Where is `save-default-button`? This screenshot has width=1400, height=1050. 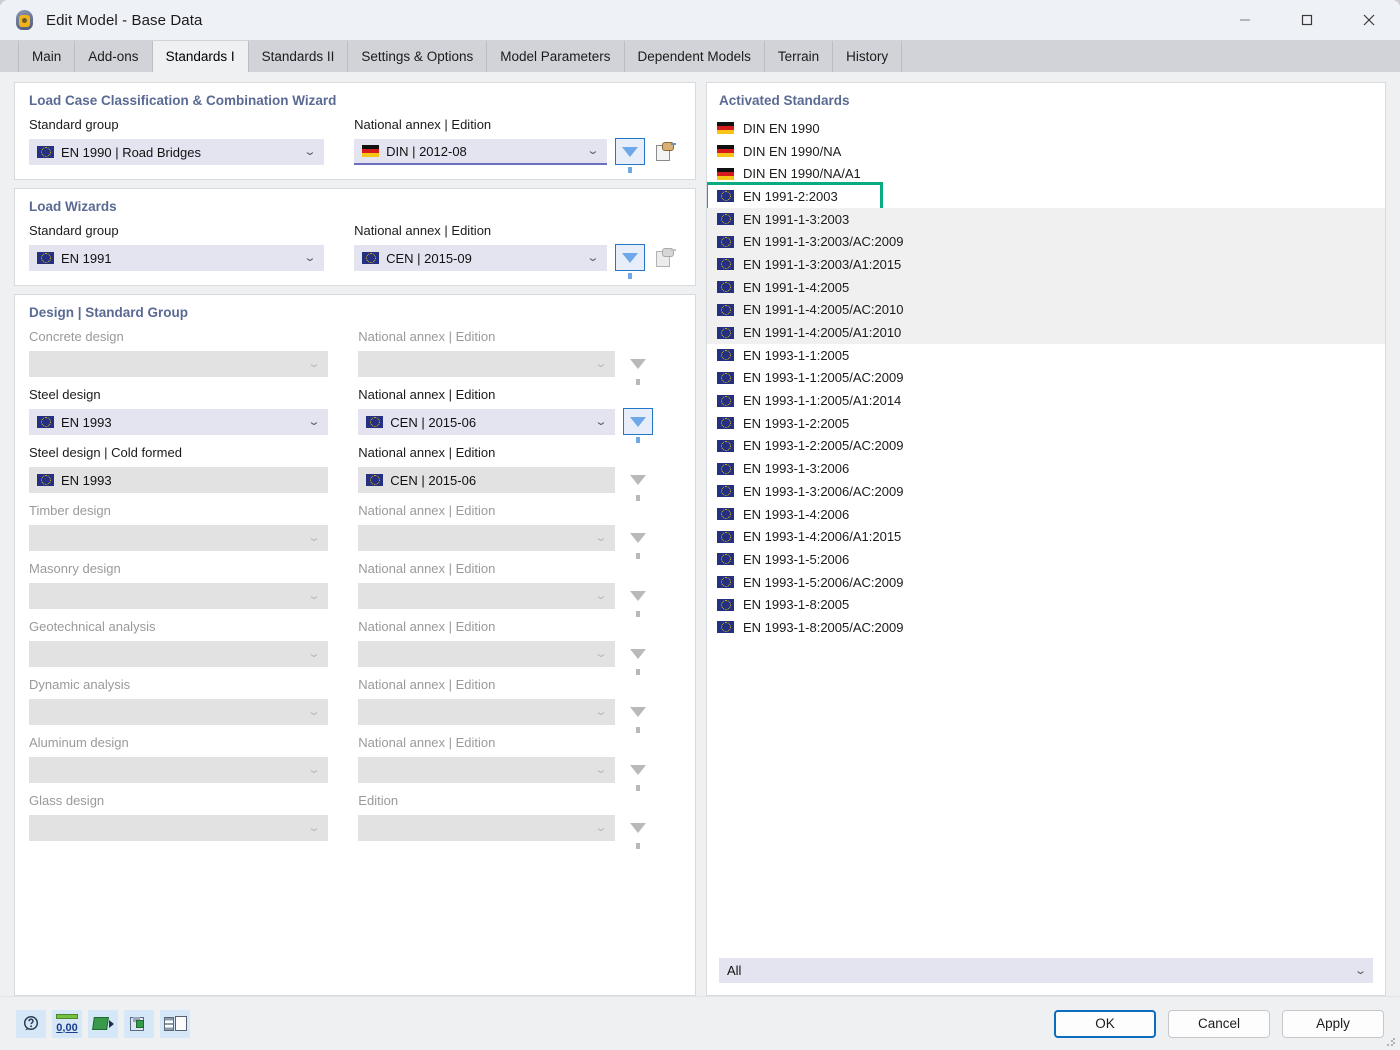
save-default-button is located at coordinates (139, 1023).